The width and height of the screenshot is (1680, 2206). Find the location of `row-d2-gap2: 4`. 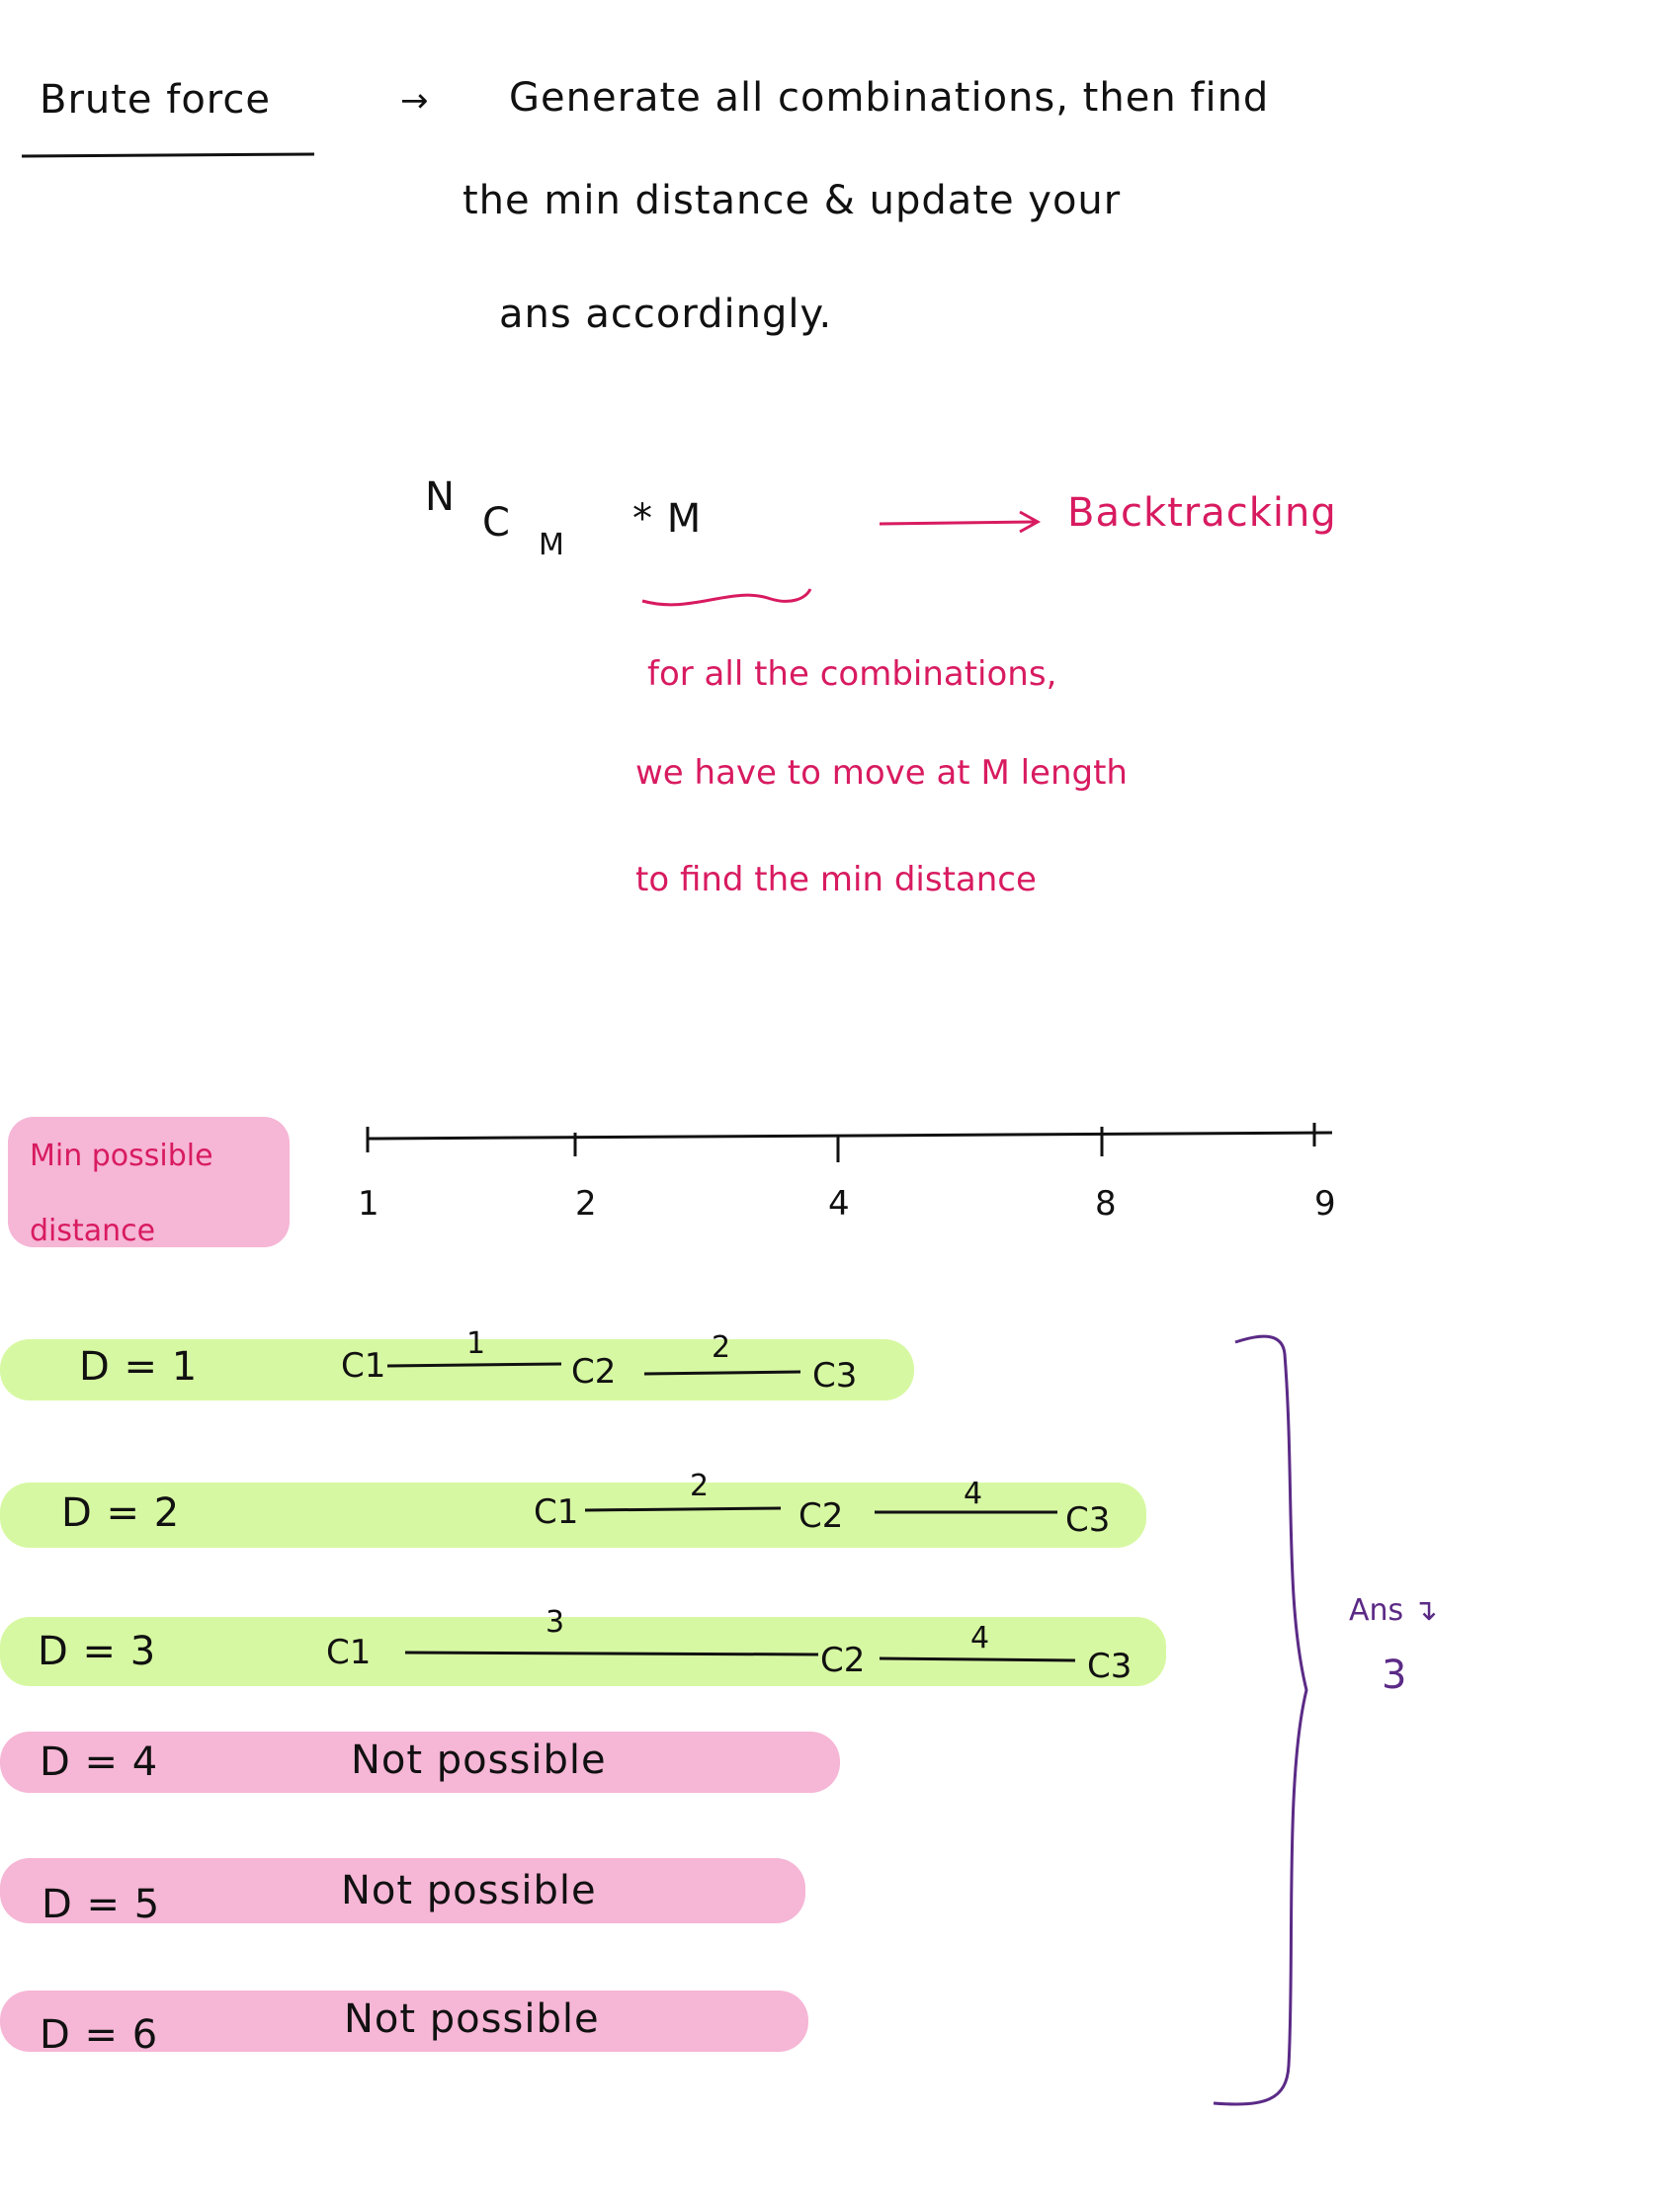

row-d2-gap2: 4 is located at coordinates (973, 1494).